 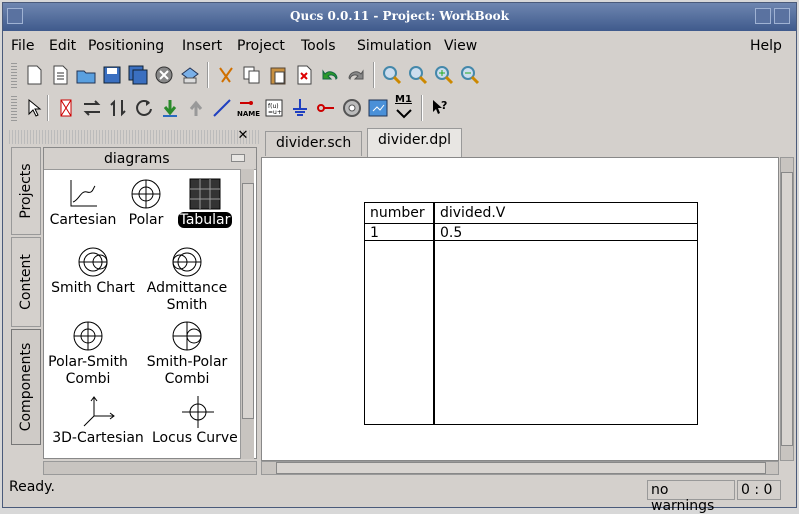 What do you see at coordinates (187, 353) in the screenshot?
I see `component-smith-polar: Smith-Polar Combi` at bounding box center [187, 353].